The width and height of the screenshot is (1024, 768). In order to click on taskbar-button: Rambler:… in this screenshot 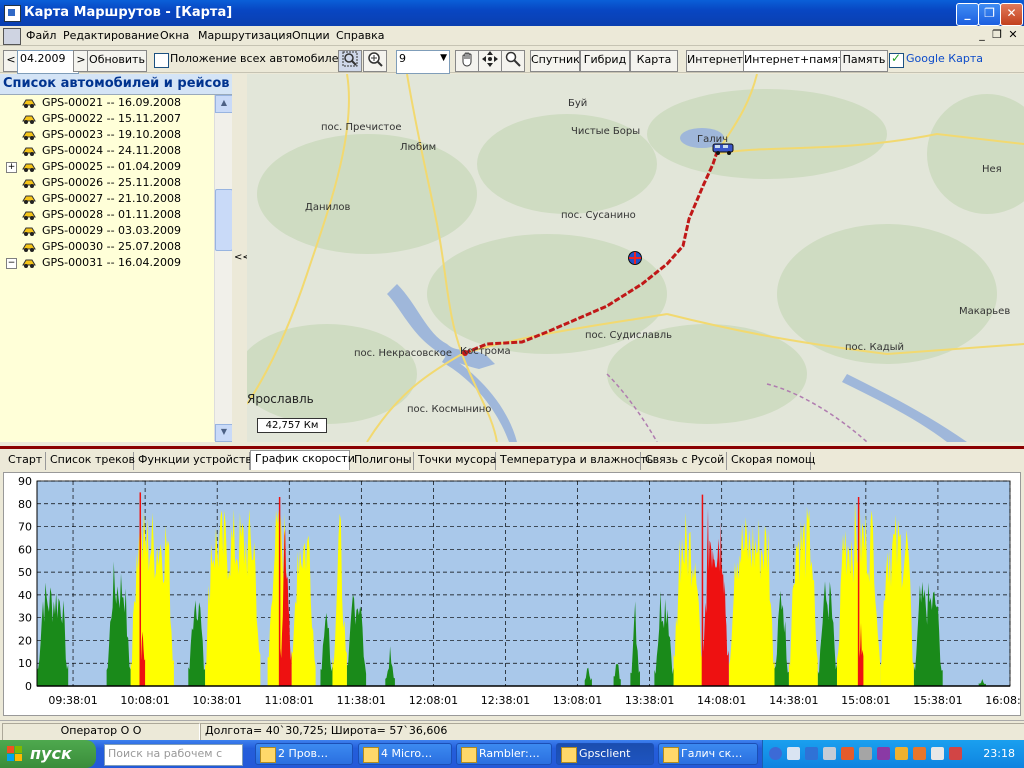, I will do `click(504, 754)`.